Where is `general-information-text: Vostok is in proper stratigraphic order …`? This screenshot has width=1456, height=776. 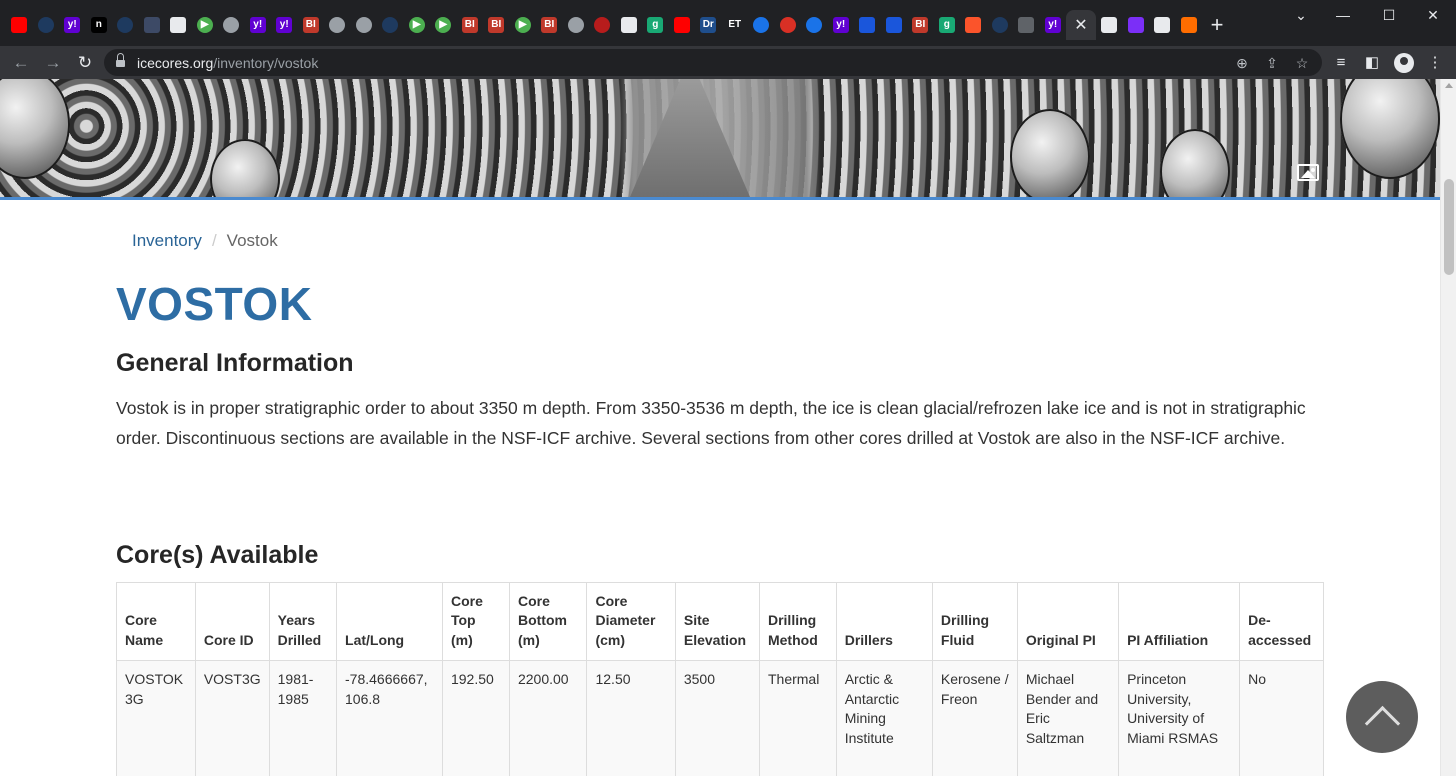 general-information-text: Vostok is in proper stratigraphic order … is located at coordinates (711, 423).